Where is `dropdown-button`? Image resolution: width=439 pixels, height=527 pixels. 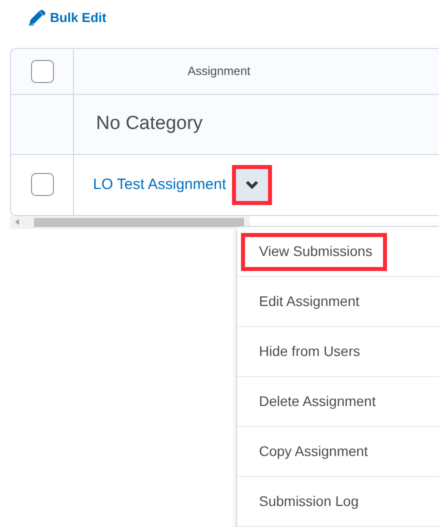
dropdown-button is located at coordinates (252, 184).